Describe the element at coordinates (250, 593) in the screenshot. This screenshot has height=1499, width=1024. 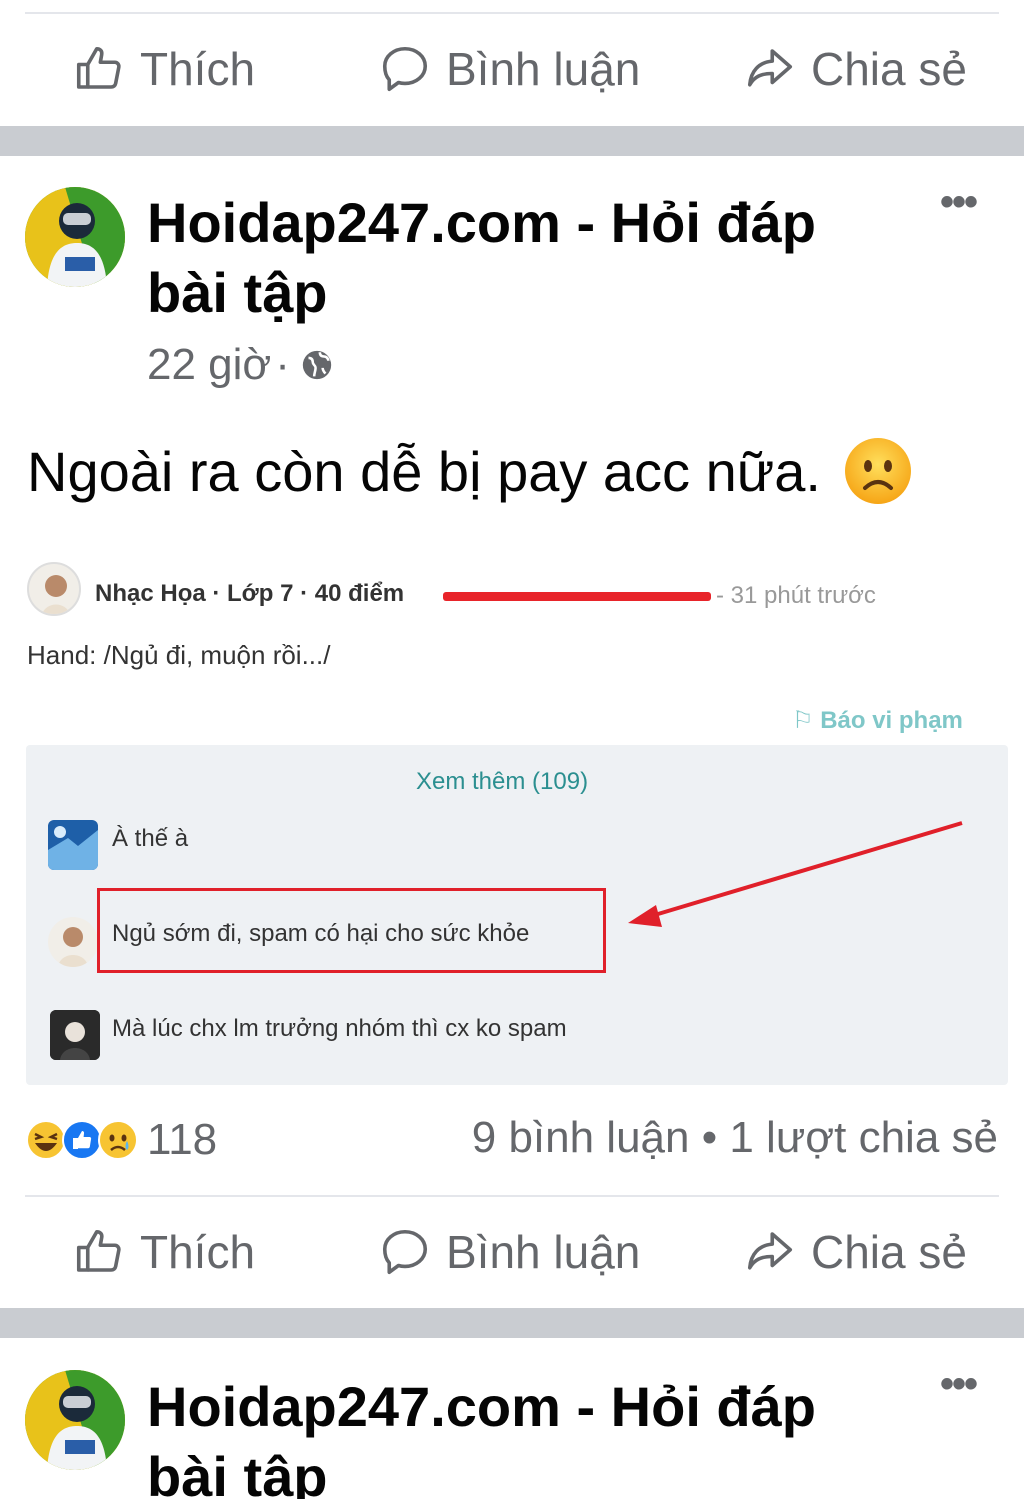
I see `embed-user-line: Nhạc Họa · Lớp 7 · 40 điểm` at that location.